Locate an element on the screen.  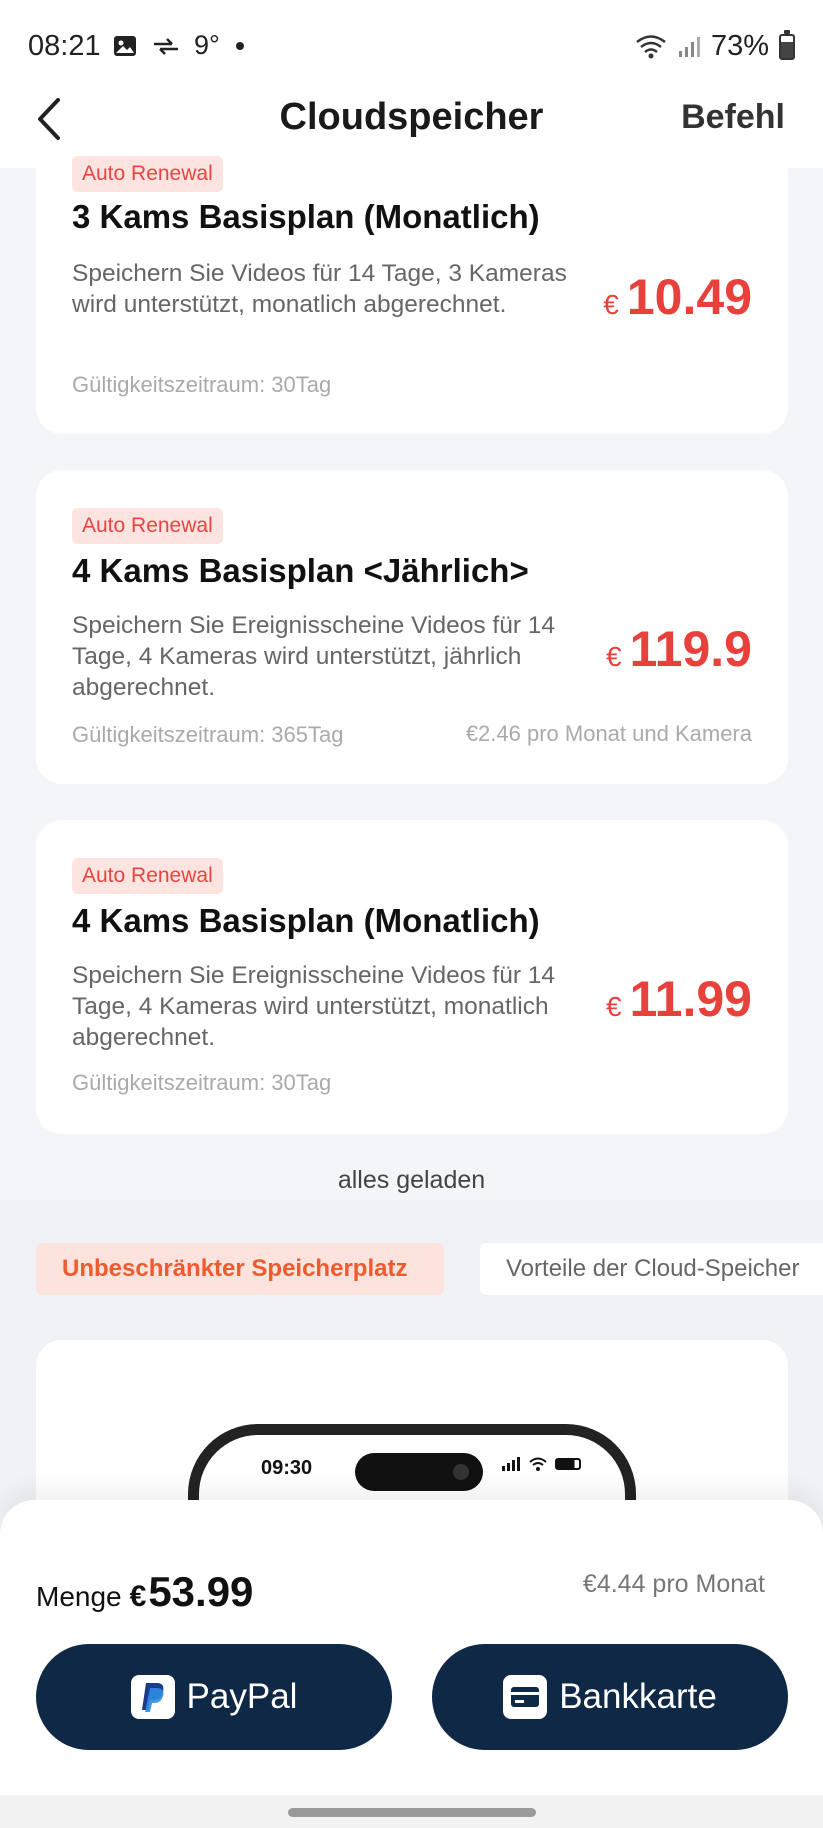
tab-cloud-benefits: Vorteile der Cloud-Speicher is located at coordinates (651, 1269).